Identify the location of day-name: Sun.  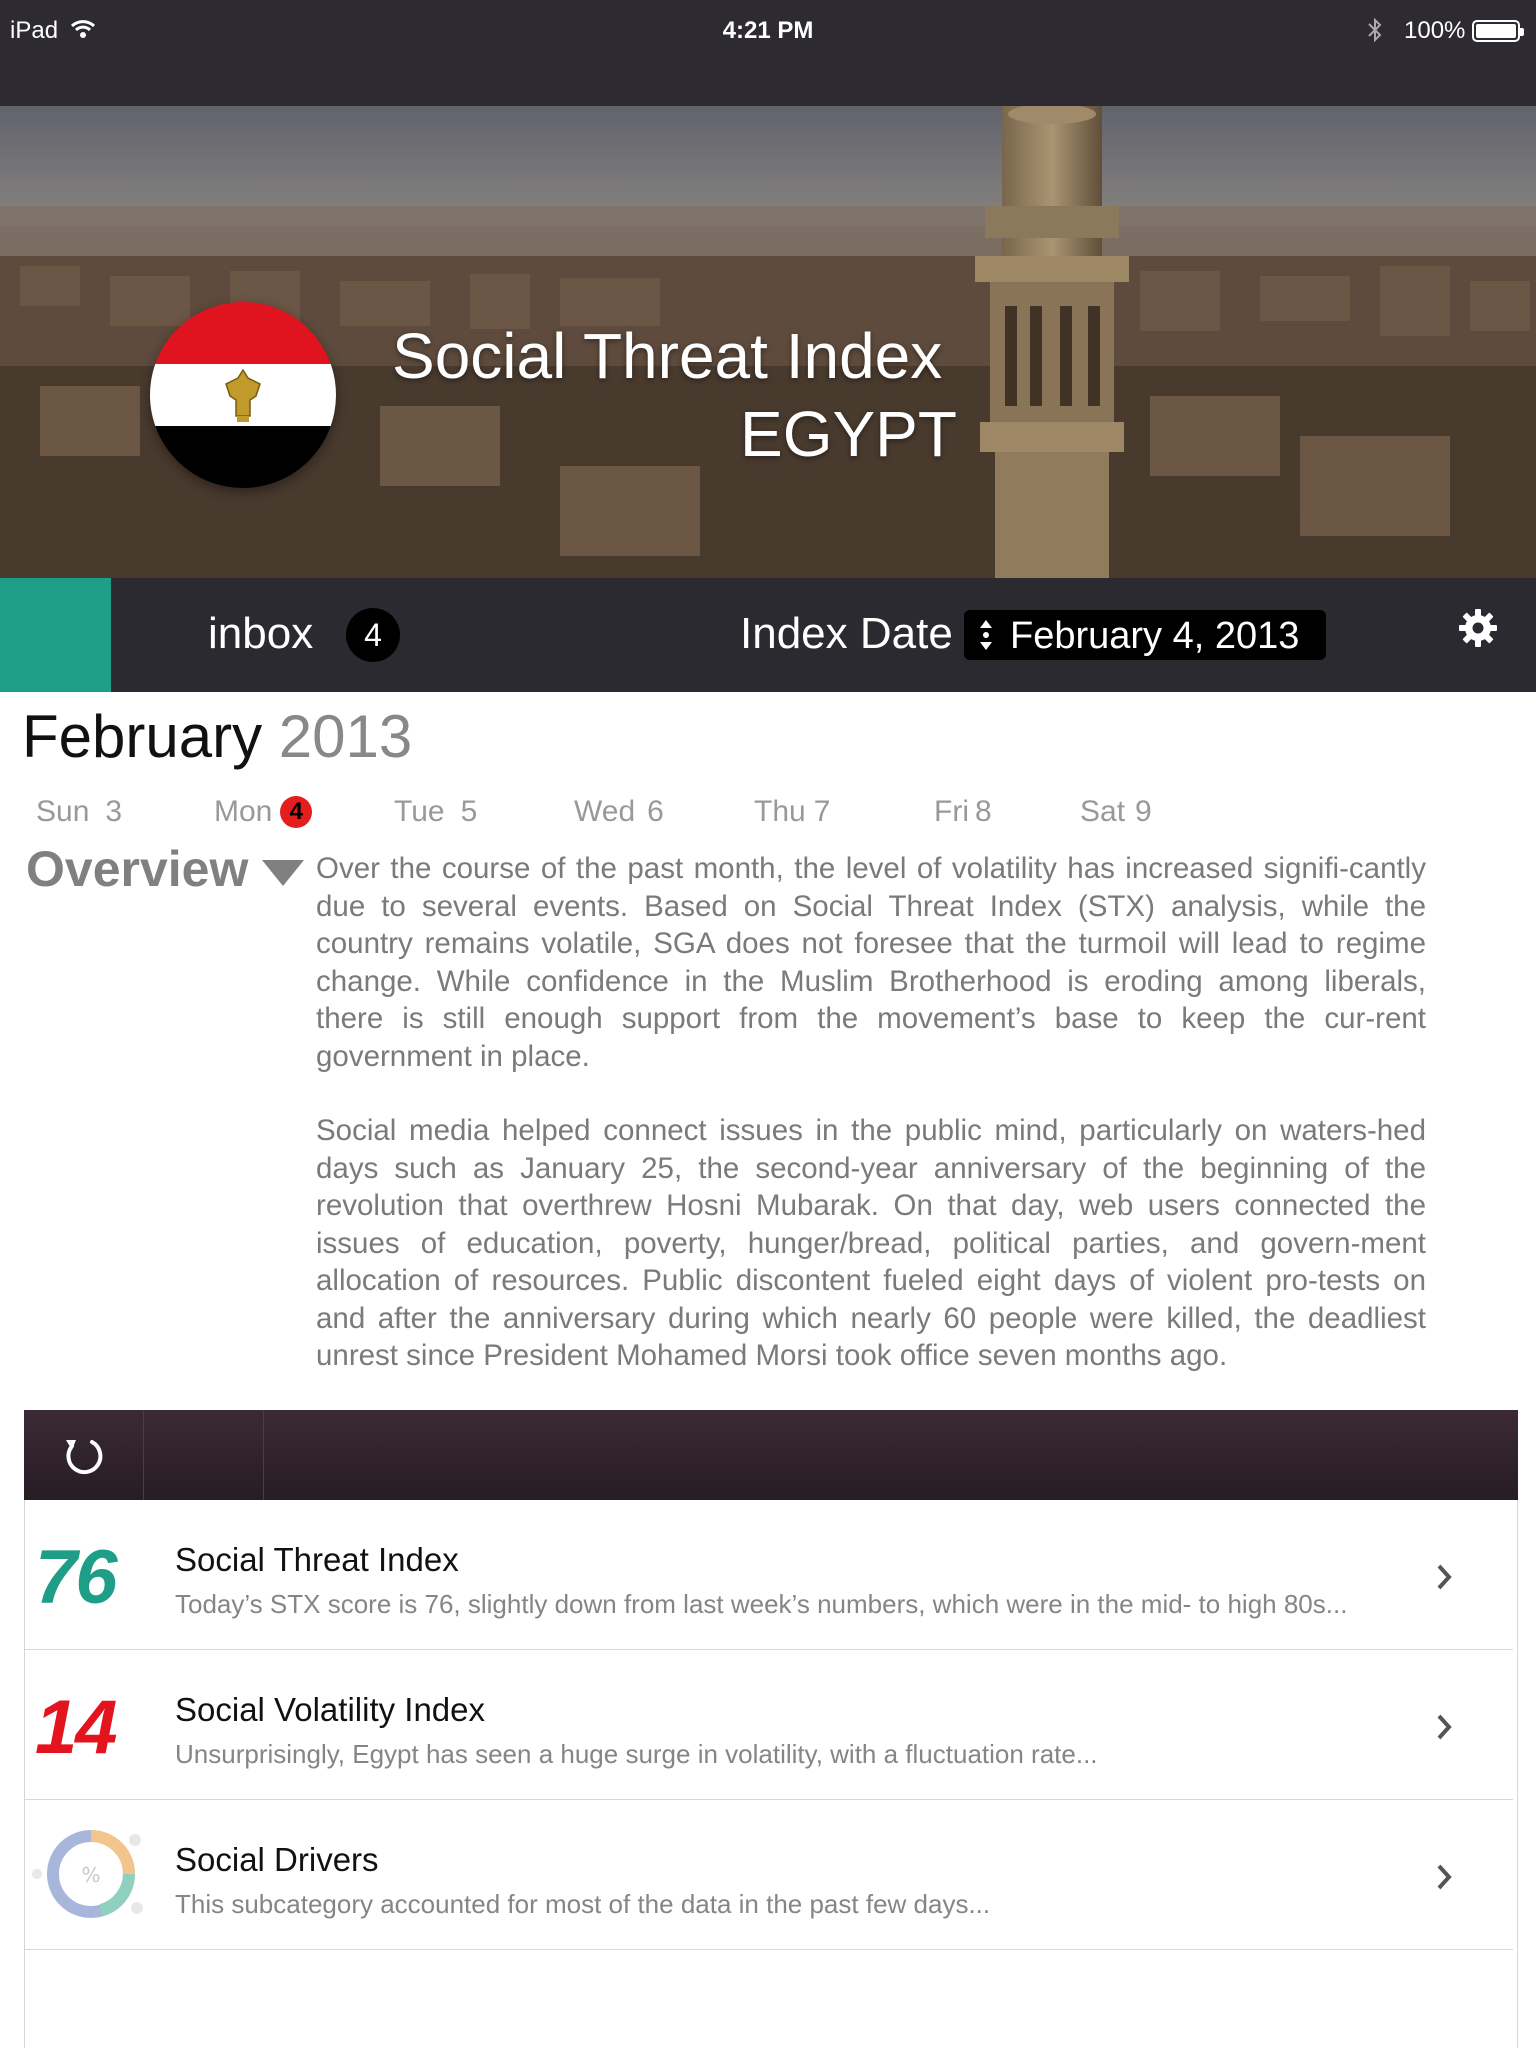
(63, 811).